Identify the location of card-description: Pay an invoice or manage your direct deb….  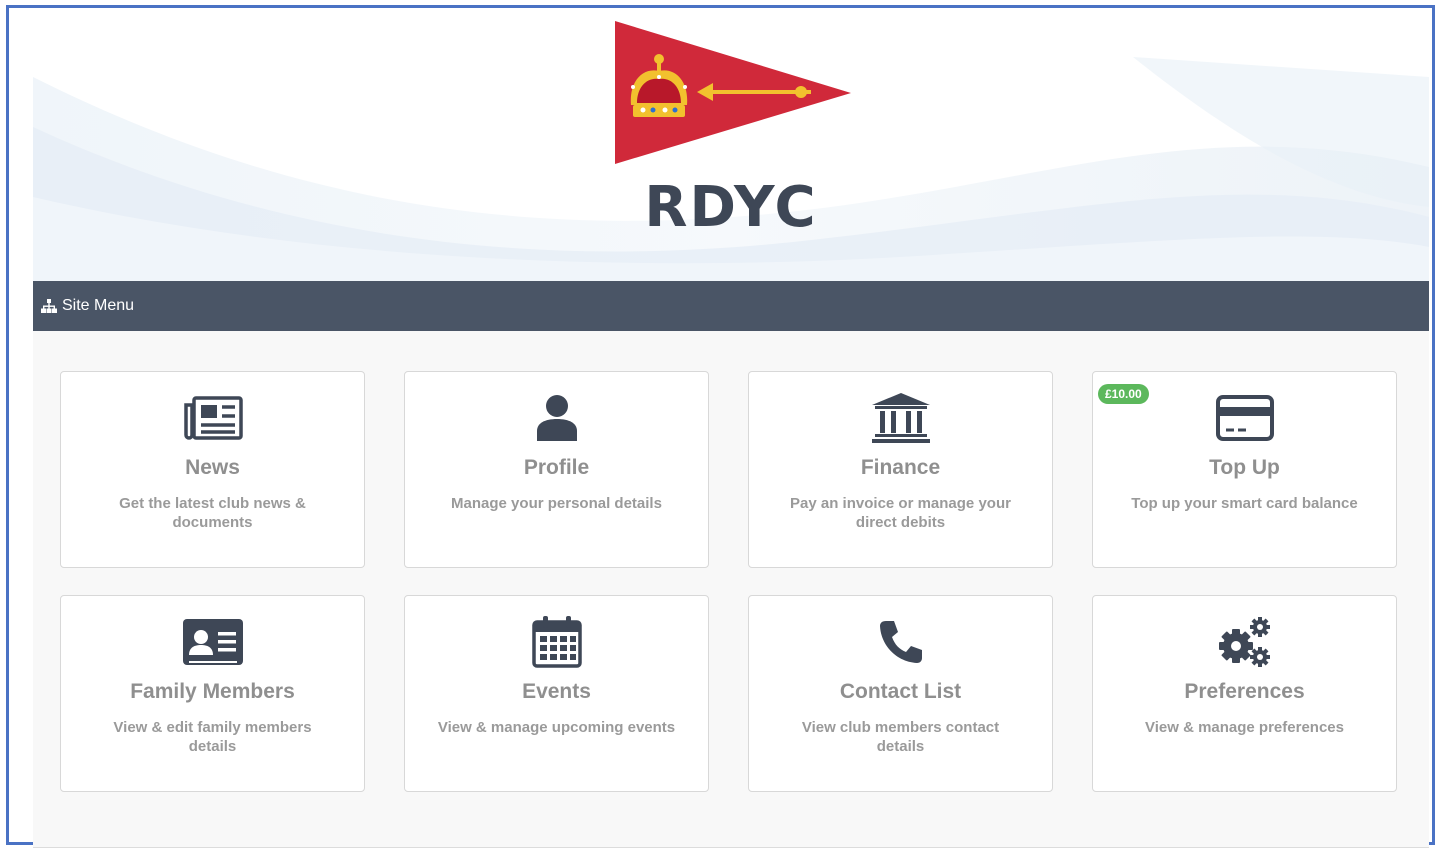
(900, 513).